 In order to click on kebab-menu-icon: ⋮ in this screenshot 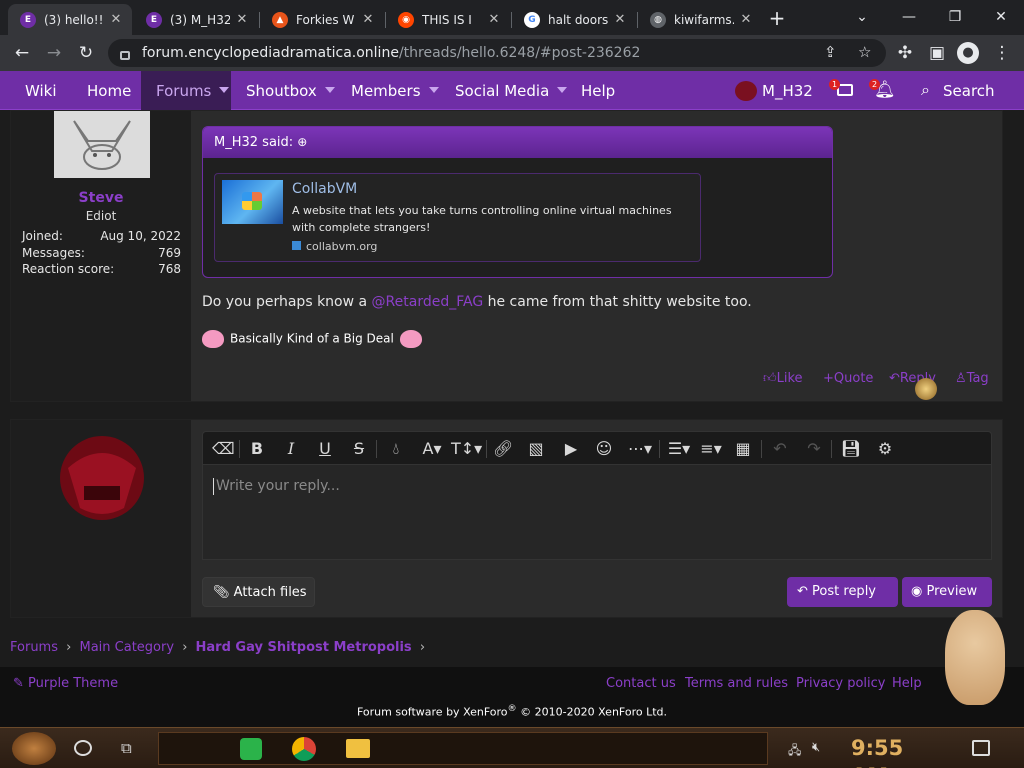, I will do `click(1002, 53)`.